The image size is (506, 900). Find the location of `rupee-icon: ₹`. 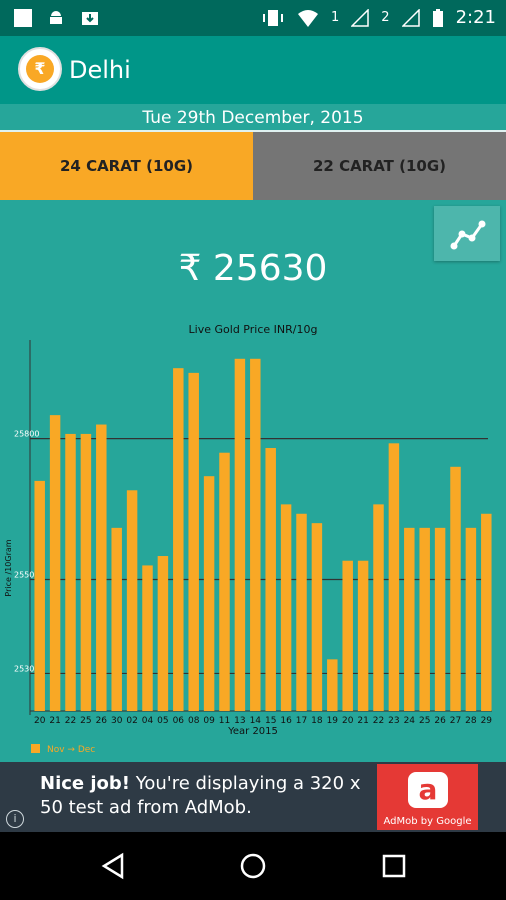

rupee-icon: ₹ is located at coordinates (40, 69).